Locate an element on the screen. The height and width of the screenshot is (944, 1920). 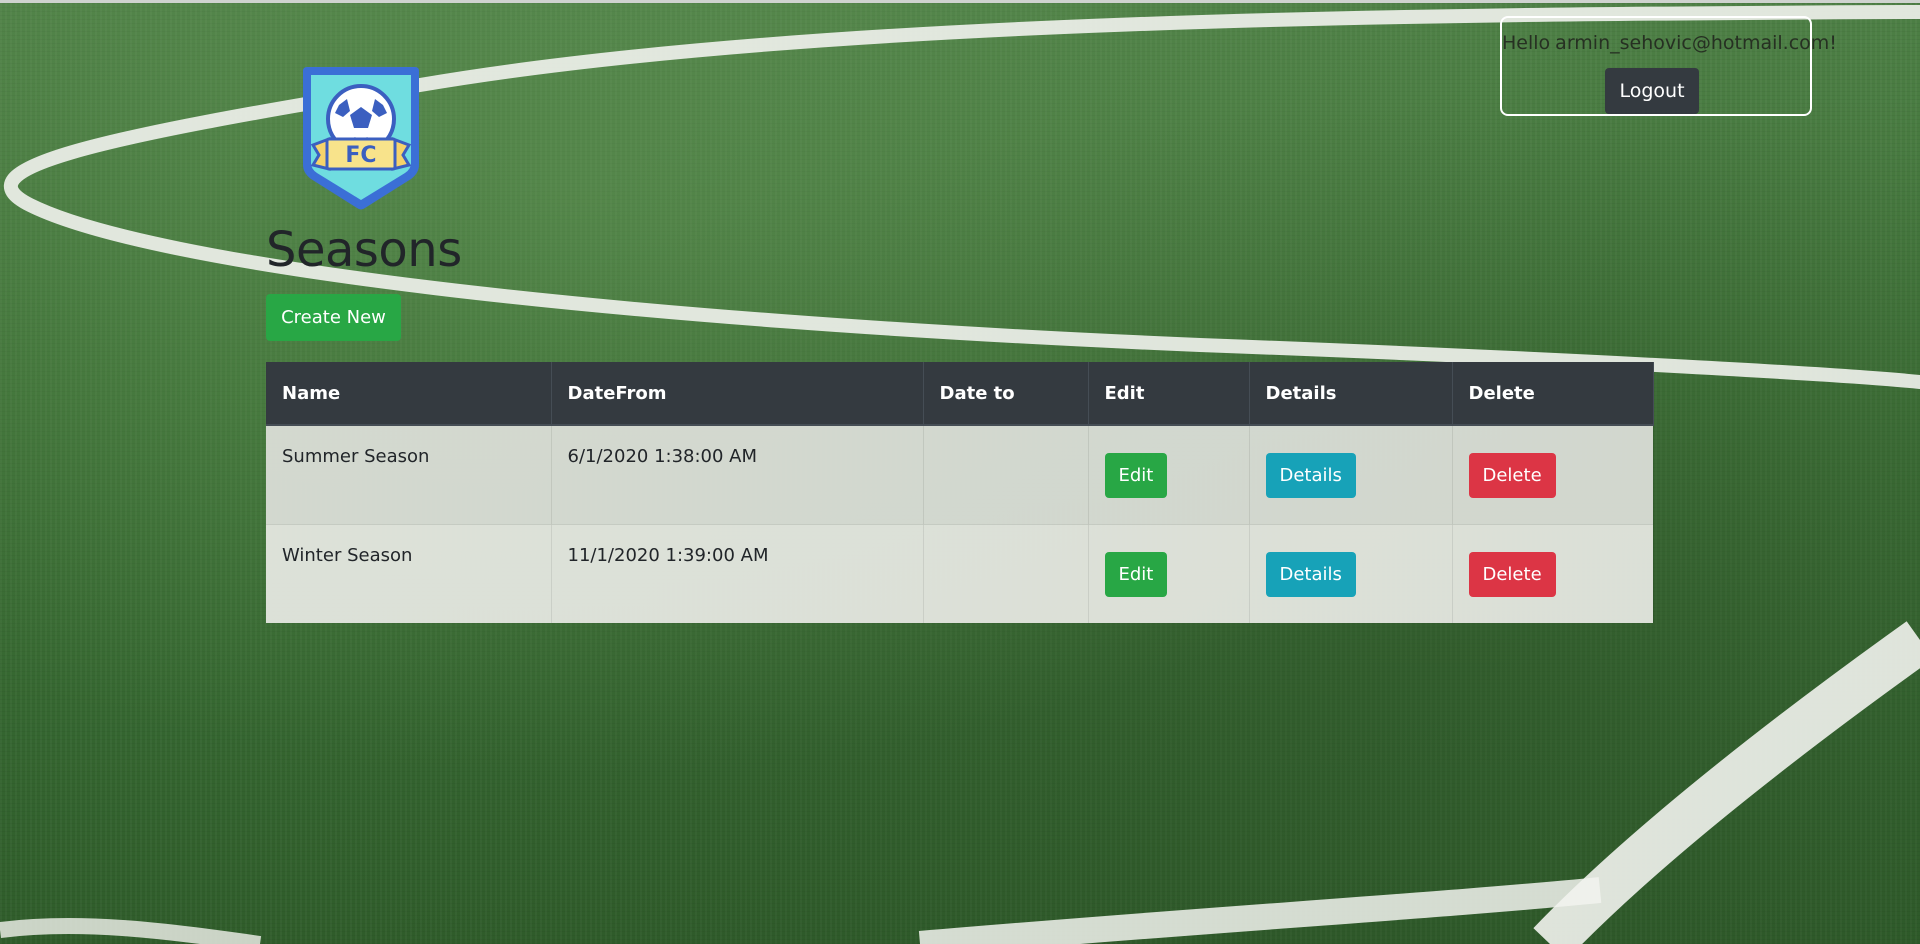
user-email: armin_sehovic@hotmail.com! is located at coordinates (1696, 43).